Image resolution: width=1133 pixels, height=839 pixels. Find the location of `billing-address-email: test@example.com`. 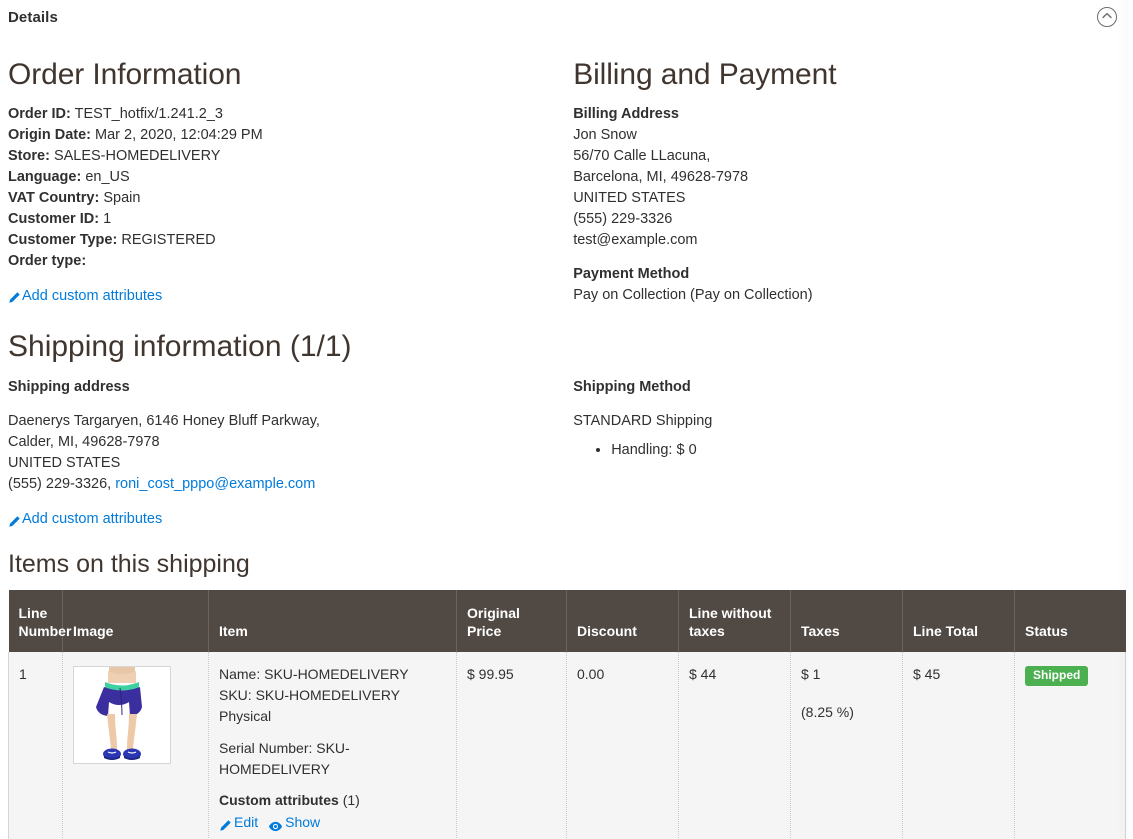

billing-address-email: test@example.com is located at coordinates (635, 239).